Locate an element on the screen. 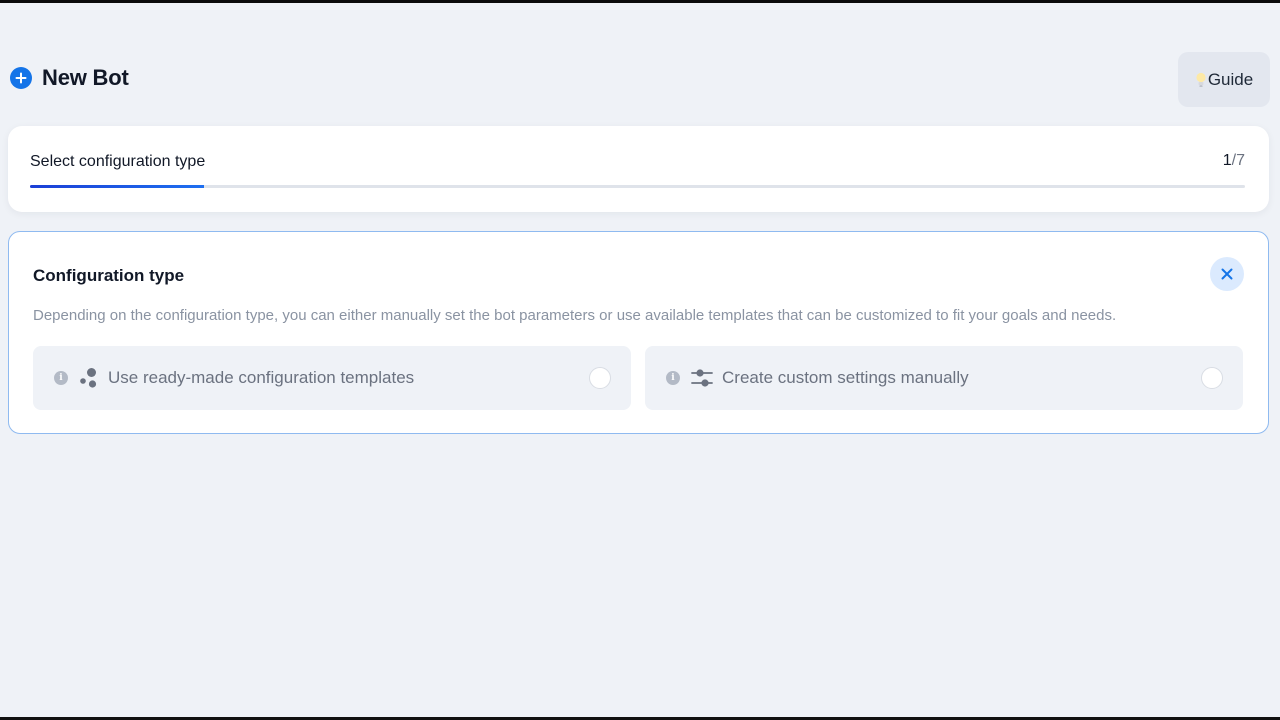 This screenshot has height=720, width=1280. sliders-icon is located at coordinates (702, 378).